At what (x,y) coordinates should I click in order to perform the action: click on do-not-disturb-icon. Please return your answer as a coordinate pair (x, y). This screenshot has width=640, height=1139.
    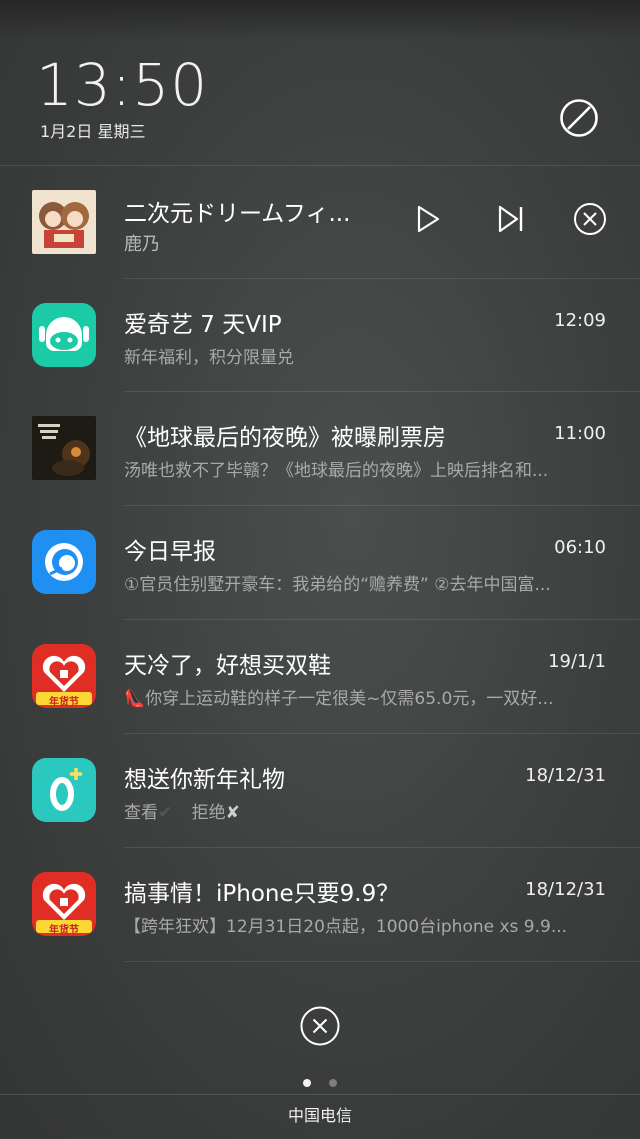
    Looking at the image, I should click on (579, 118).